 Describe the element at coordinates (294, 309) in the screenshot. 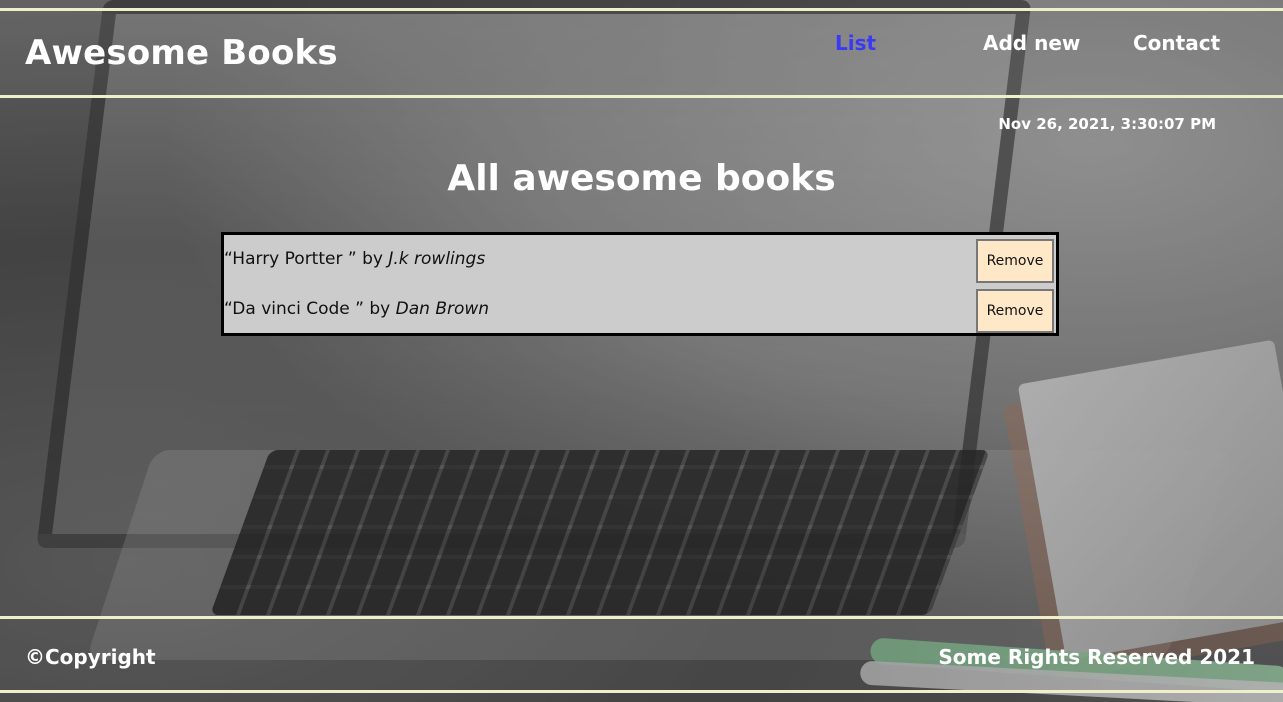

I see `book-title: Da vinci Code` at that location.